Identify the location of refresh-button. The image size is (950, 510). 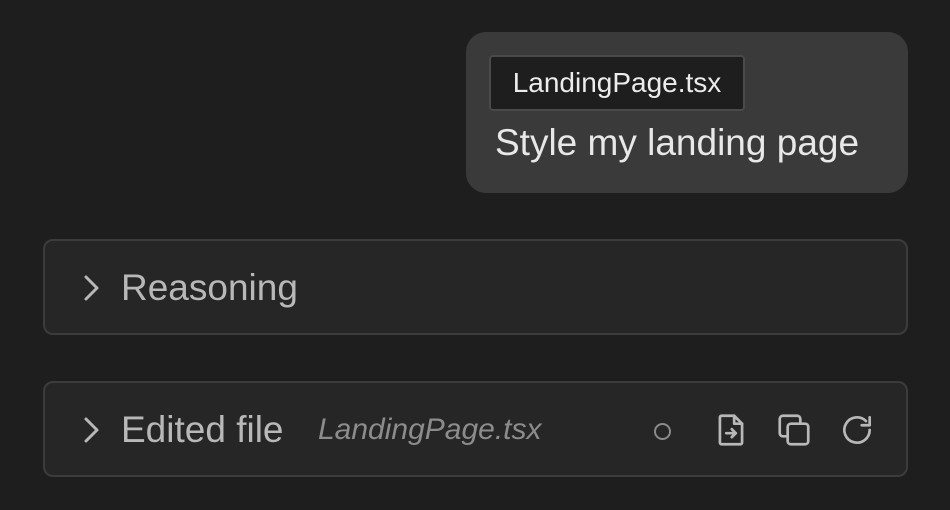
(857, 430).